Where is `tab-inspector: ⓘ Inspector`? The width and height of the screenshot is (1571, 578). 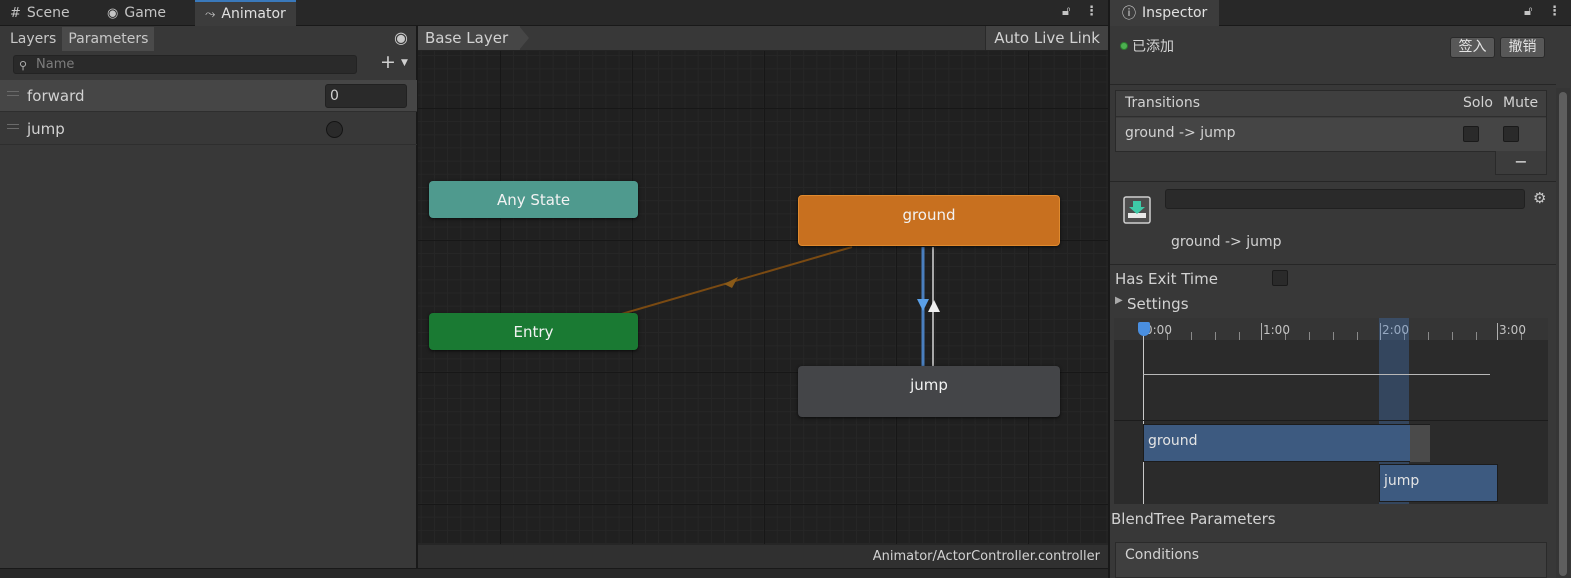 tab-inspector: ⓘ Inspector is located at coordinates (1165, 13).